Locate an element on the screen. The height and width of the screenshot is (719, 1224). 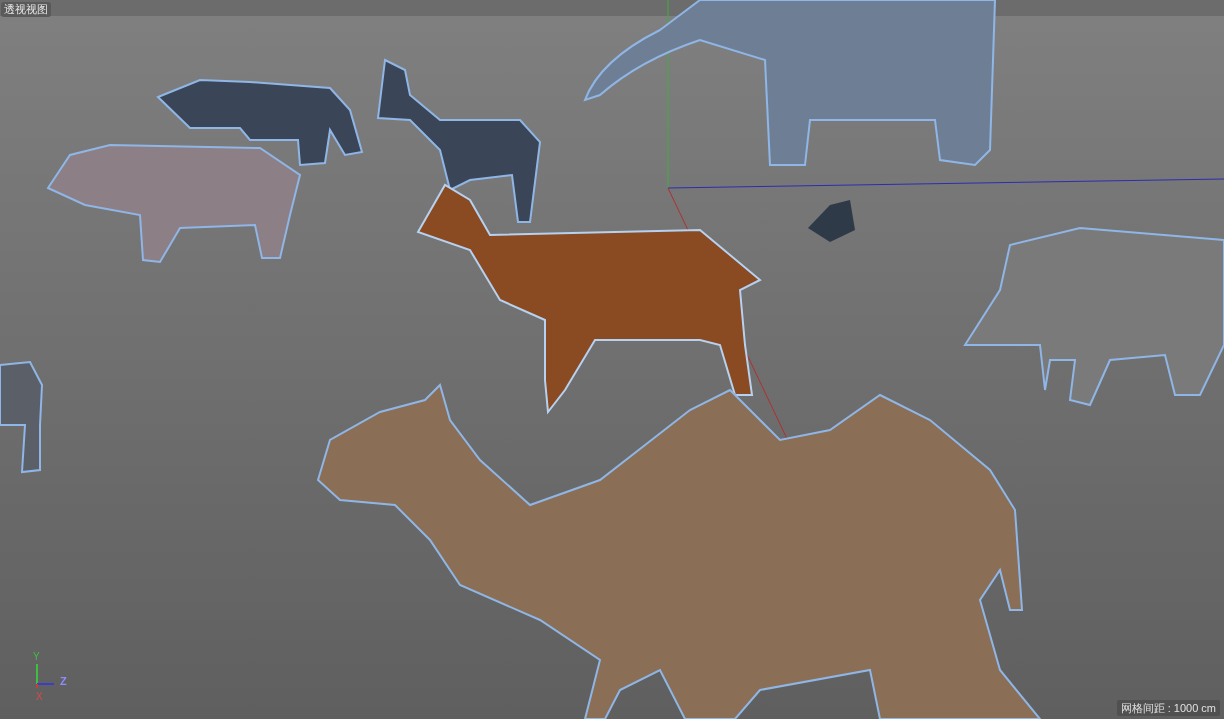
y-axis-label: Y is located at coordinates (36, 656).